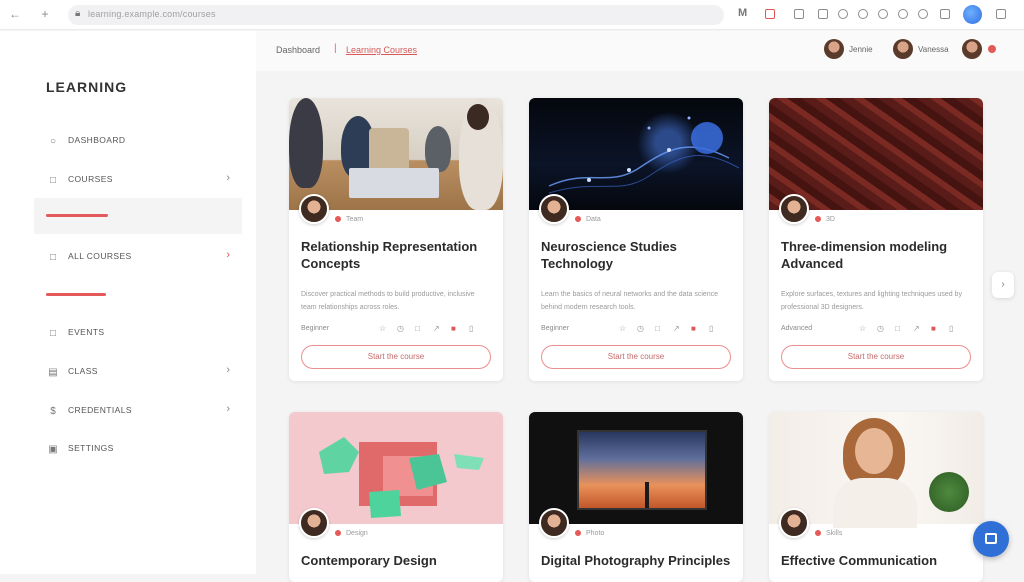 The height and width of the screenshot is (582, 1024). I want to click on user-name: Jennie, so click(861, 49).